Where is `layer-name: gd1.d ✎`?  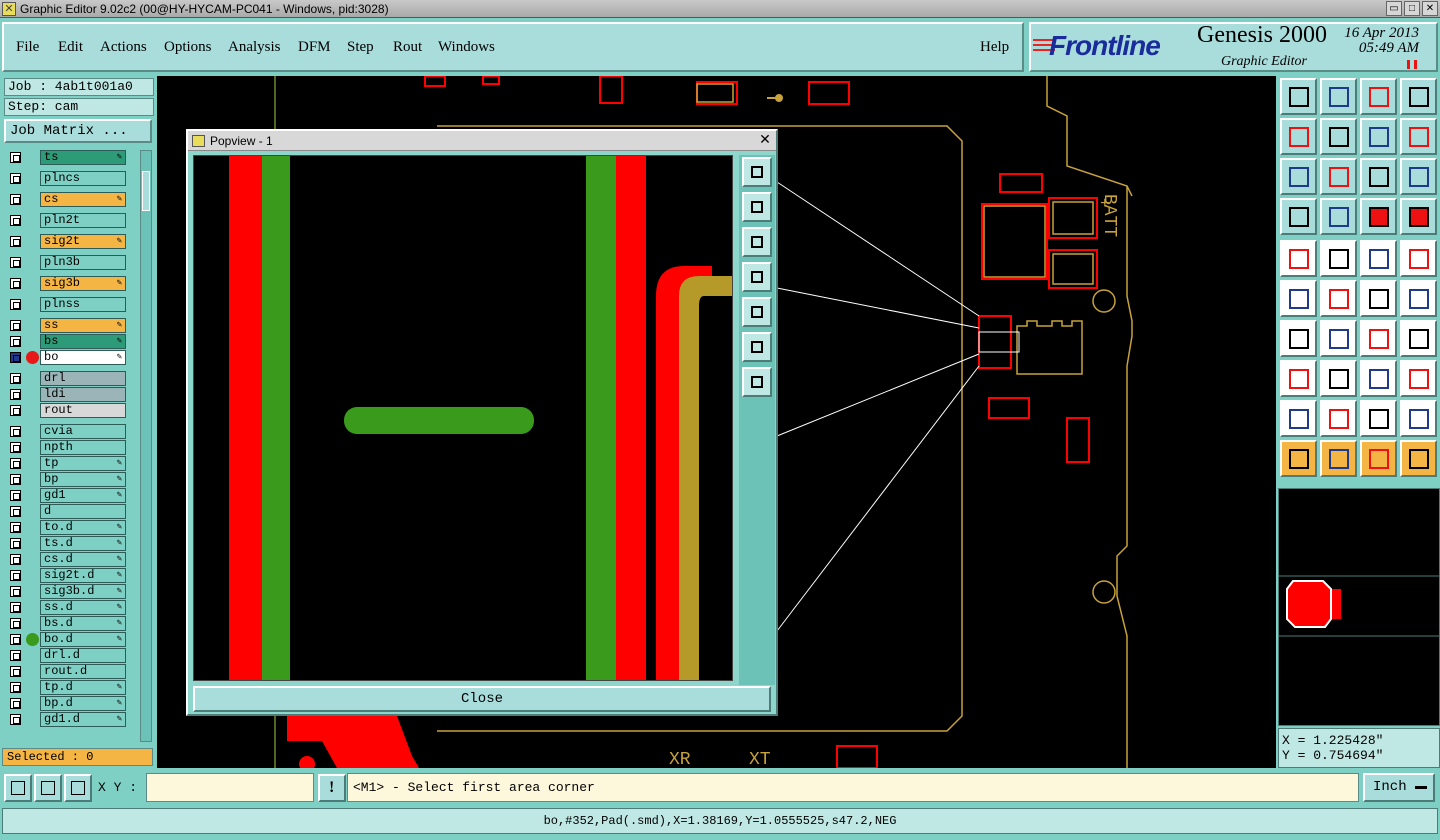 layer-name: gd1.d ✎ is located at coordinates (83, 719).